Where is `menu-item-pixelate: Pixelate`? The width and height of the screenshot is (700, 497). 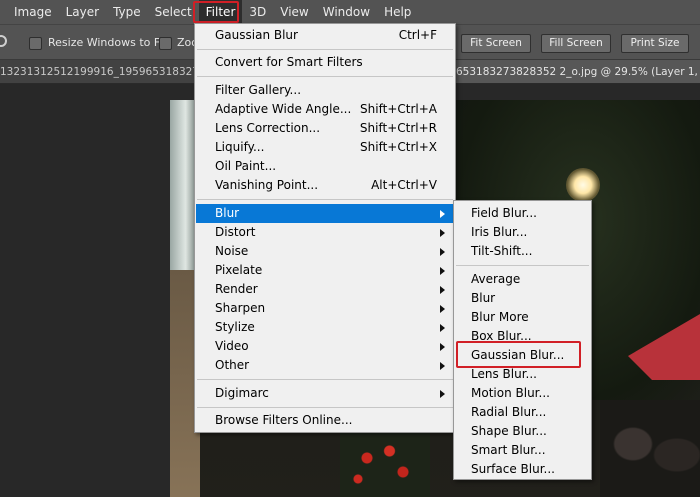 menu-item-pixelate: Pixelate is located at coordinates (325, 270).